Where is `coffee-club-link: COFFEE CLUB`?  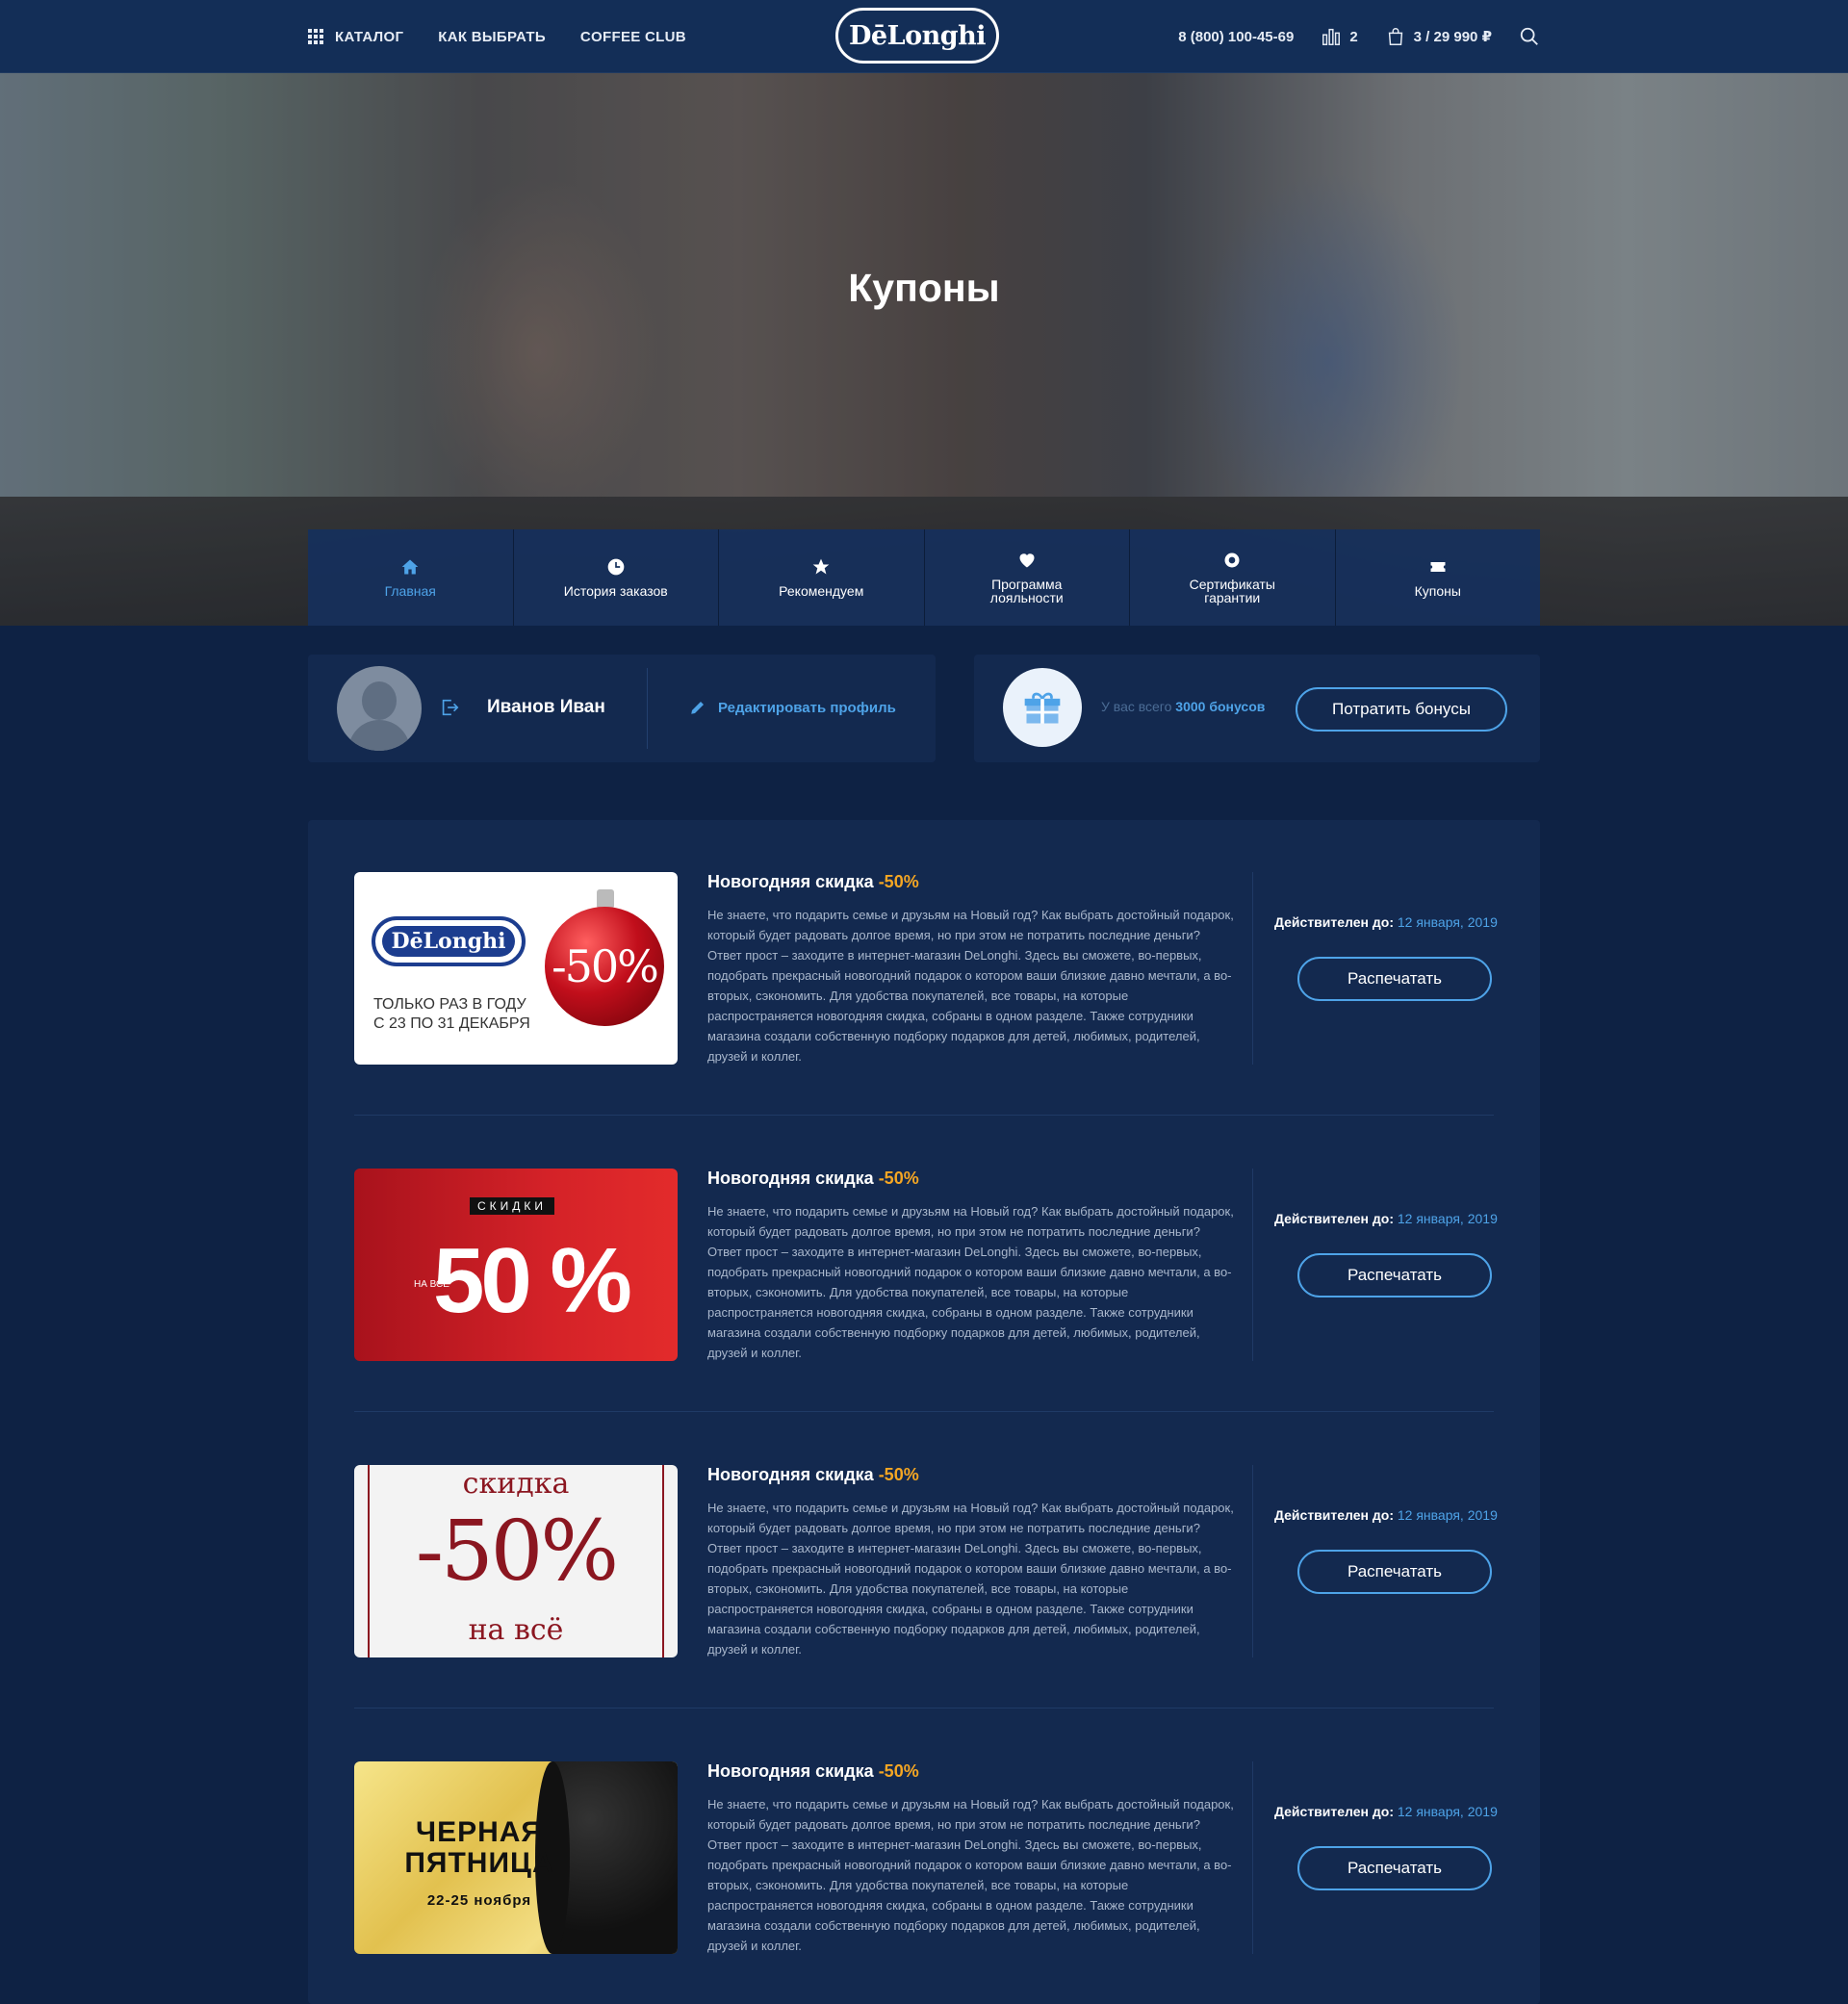
coffee-club-link: COFFEE CLUB is located at coordinates (633, 37).